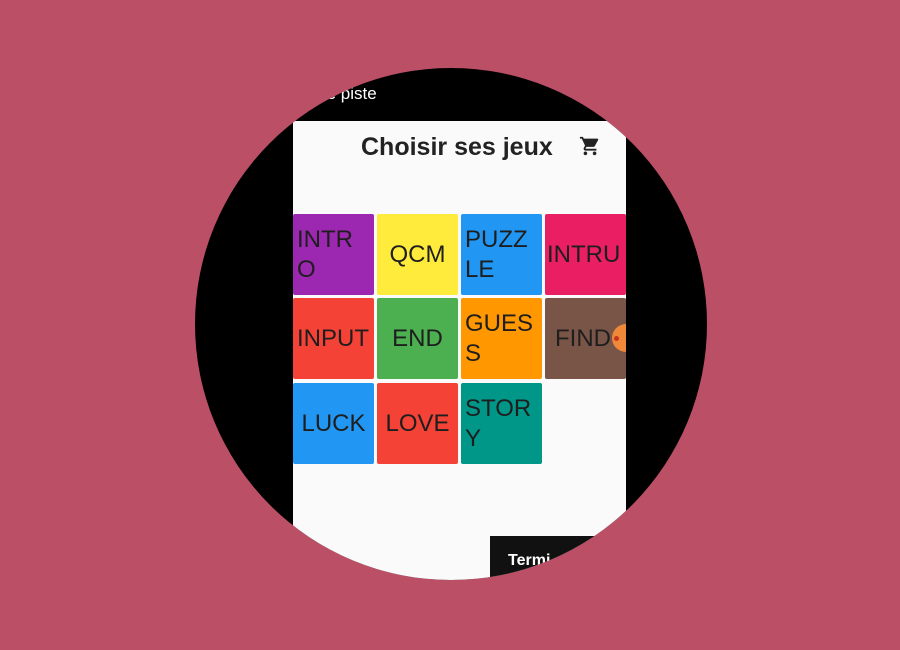  What do you see at coordinates (550, 558) in the screenshot?
I see `finish-button: Termi` at bounding box center [550, 558].